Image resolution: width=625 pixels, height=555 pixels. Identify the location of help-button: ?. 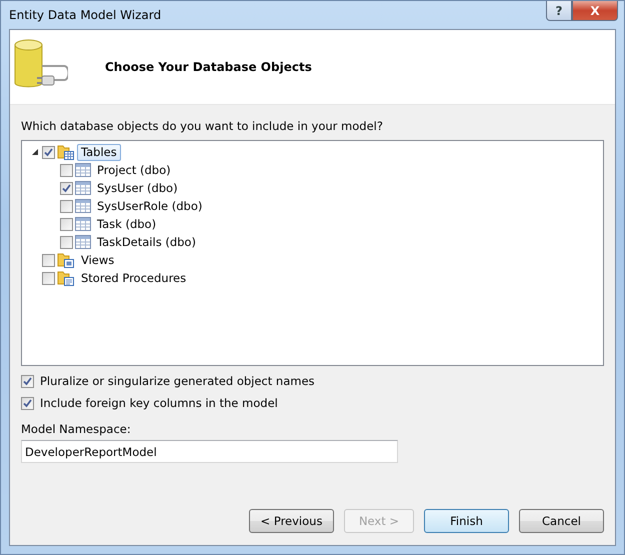
(559, 11).